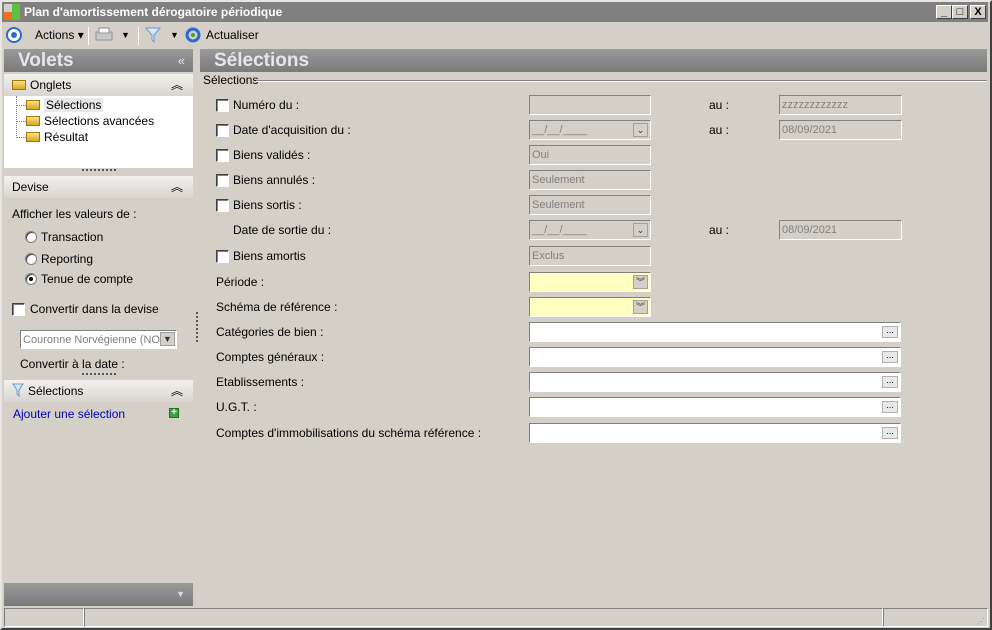 The height and width of the screenshot is (630, 992). What do you see at coordinates (260, 382) in the screenshot?
I see `establishments-label: Etablissements :` at bounding box center [260, 382].